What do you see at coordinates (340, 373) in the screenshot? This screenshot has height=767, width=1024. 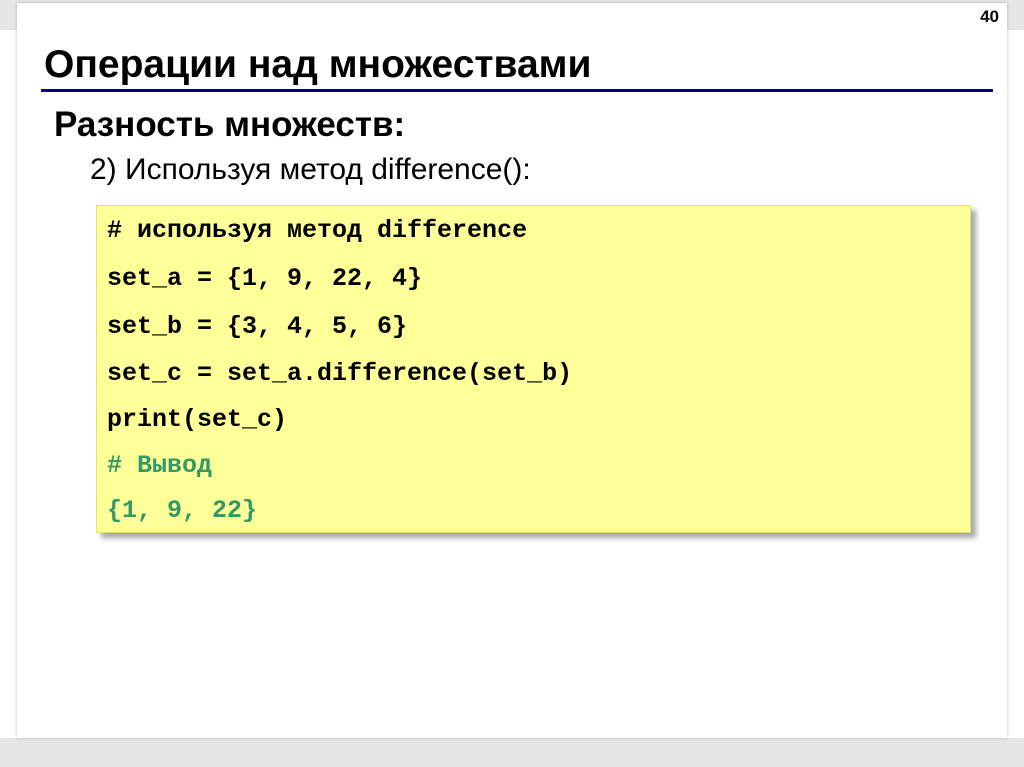 I see `code-line-set-c: set_c = set_a.difference(set_b)` at bounding box center [340, 373].